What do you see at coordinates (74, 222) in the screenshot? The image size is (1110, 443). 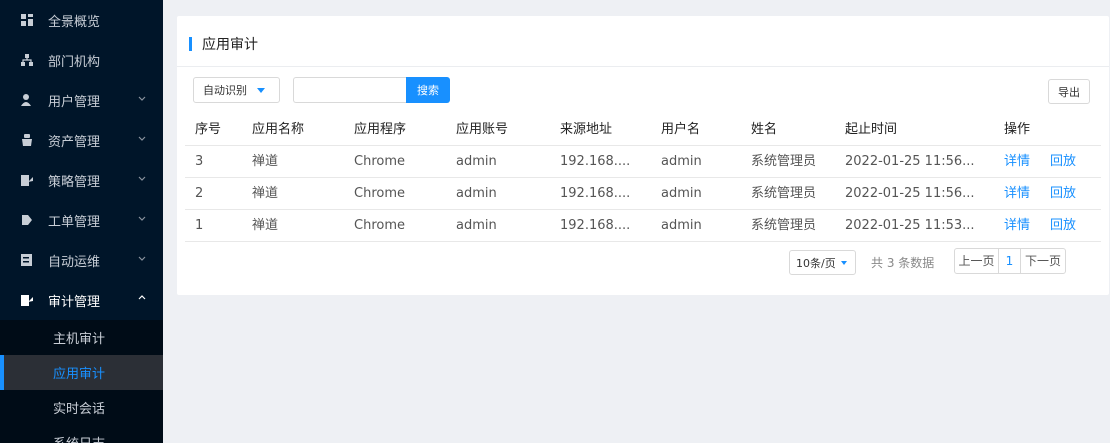 I see `sidebar-item-label: 工单管理` at bounding box center [74, 222].